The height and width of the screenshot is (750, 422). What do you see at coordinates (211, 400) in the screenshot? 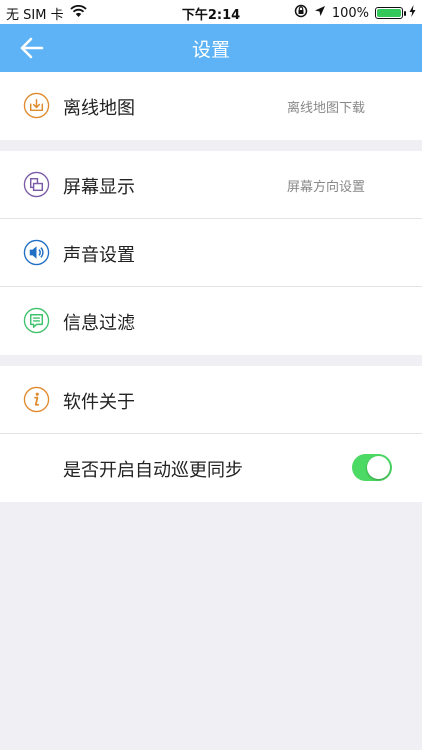
I see `about-row: 软件关于` at bounding box center [211, 400].